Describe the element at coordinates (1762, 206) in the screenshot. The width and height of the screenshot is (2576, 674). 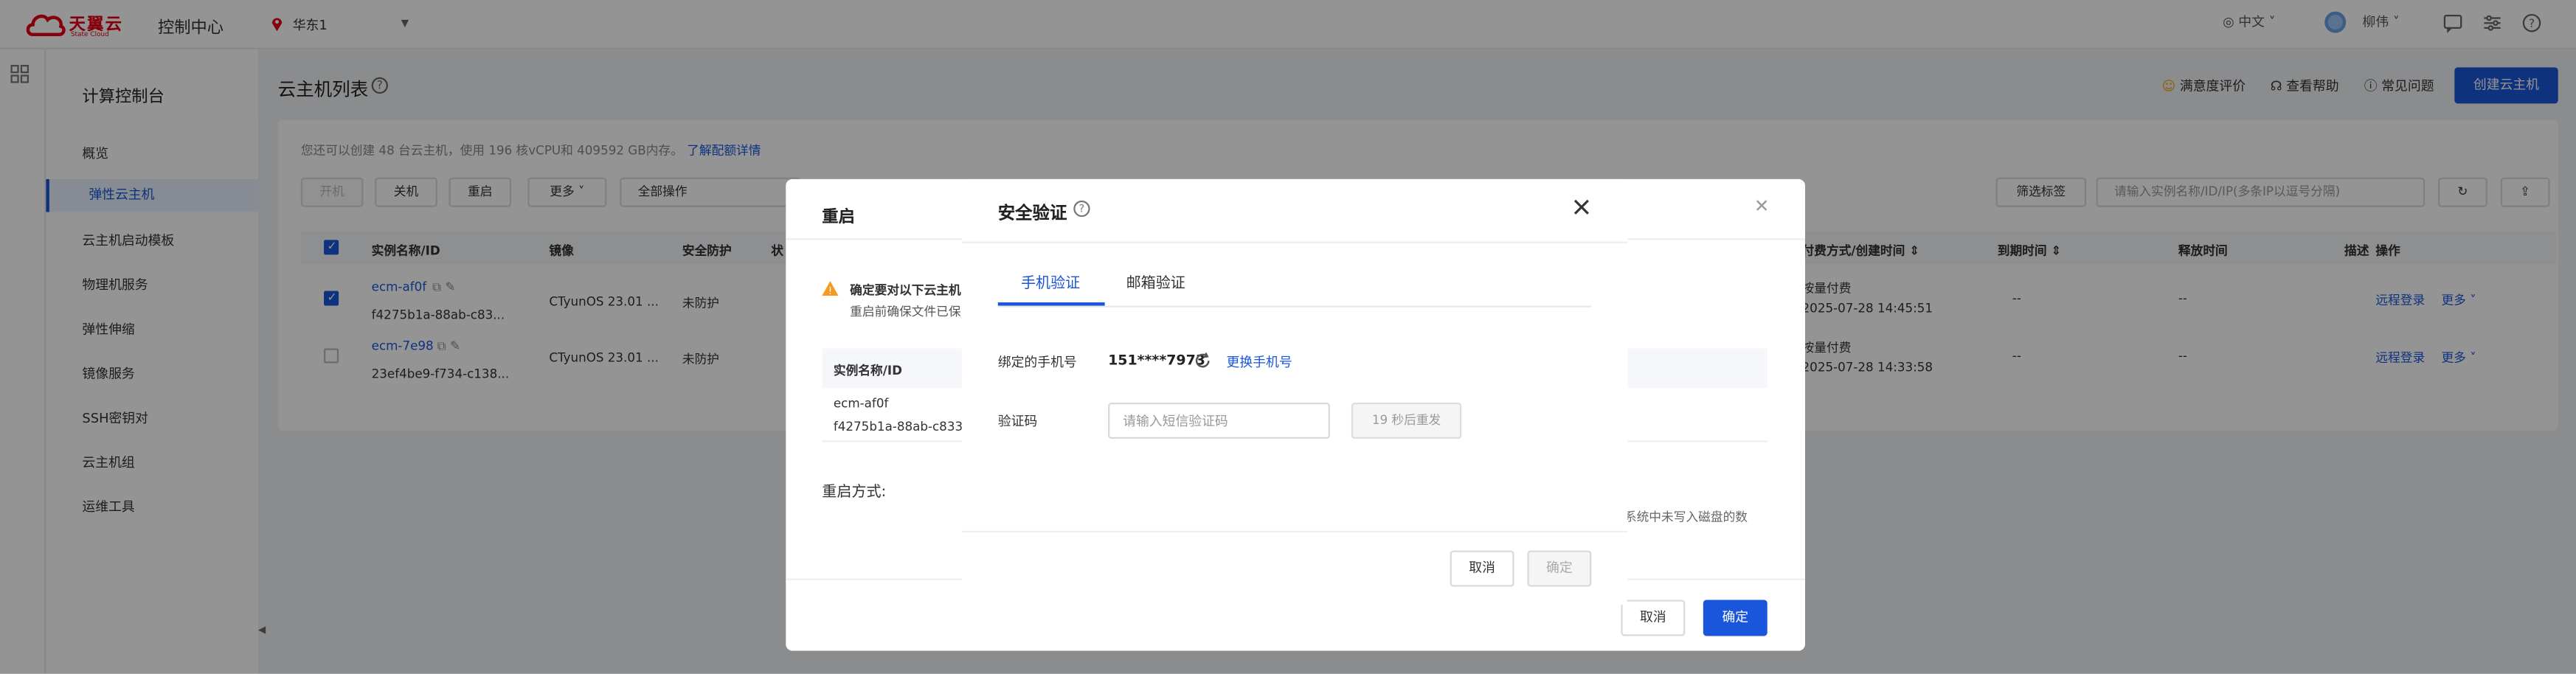
I see `close-icon: ✕` at that location.